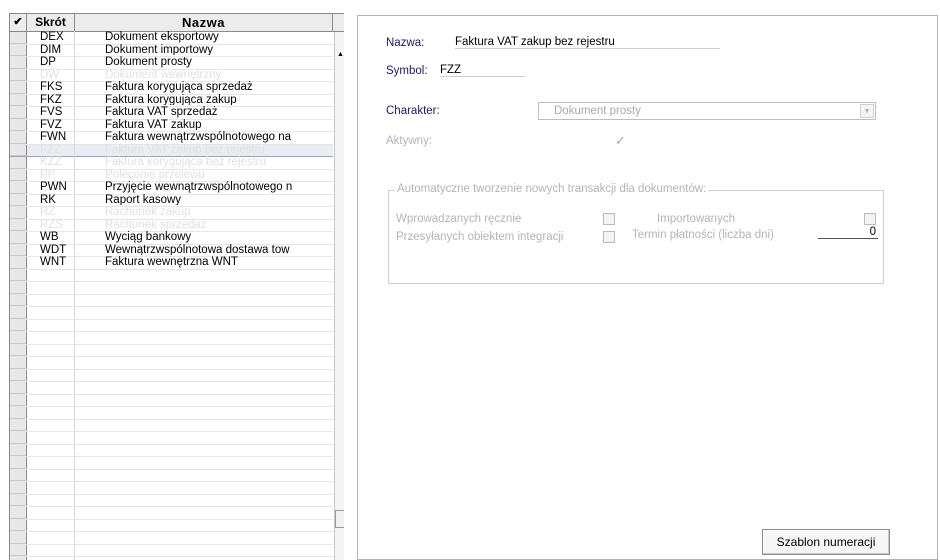 Image resolution: width=940 pixels, height=560 pixels. I want to click on checkmark-icon: ✔, so click(18, 22).